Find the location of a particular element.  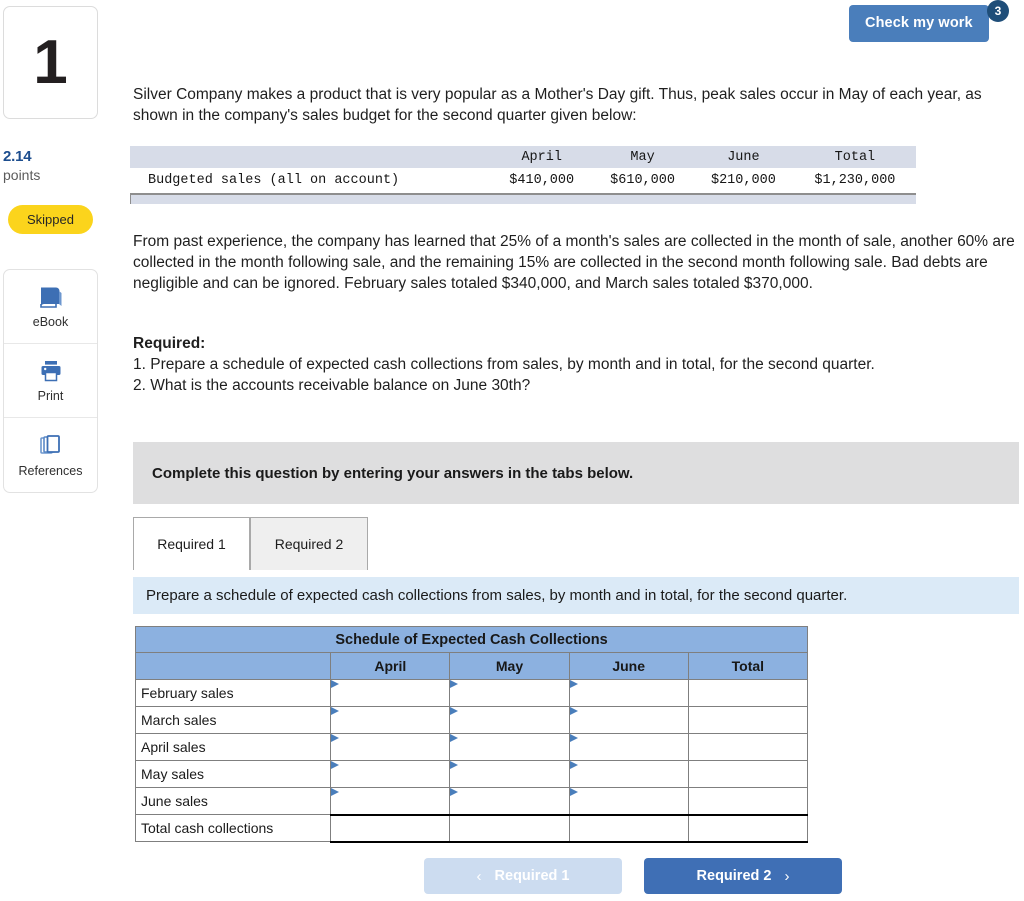

cell-may-may is located at coordinates (509, 774).